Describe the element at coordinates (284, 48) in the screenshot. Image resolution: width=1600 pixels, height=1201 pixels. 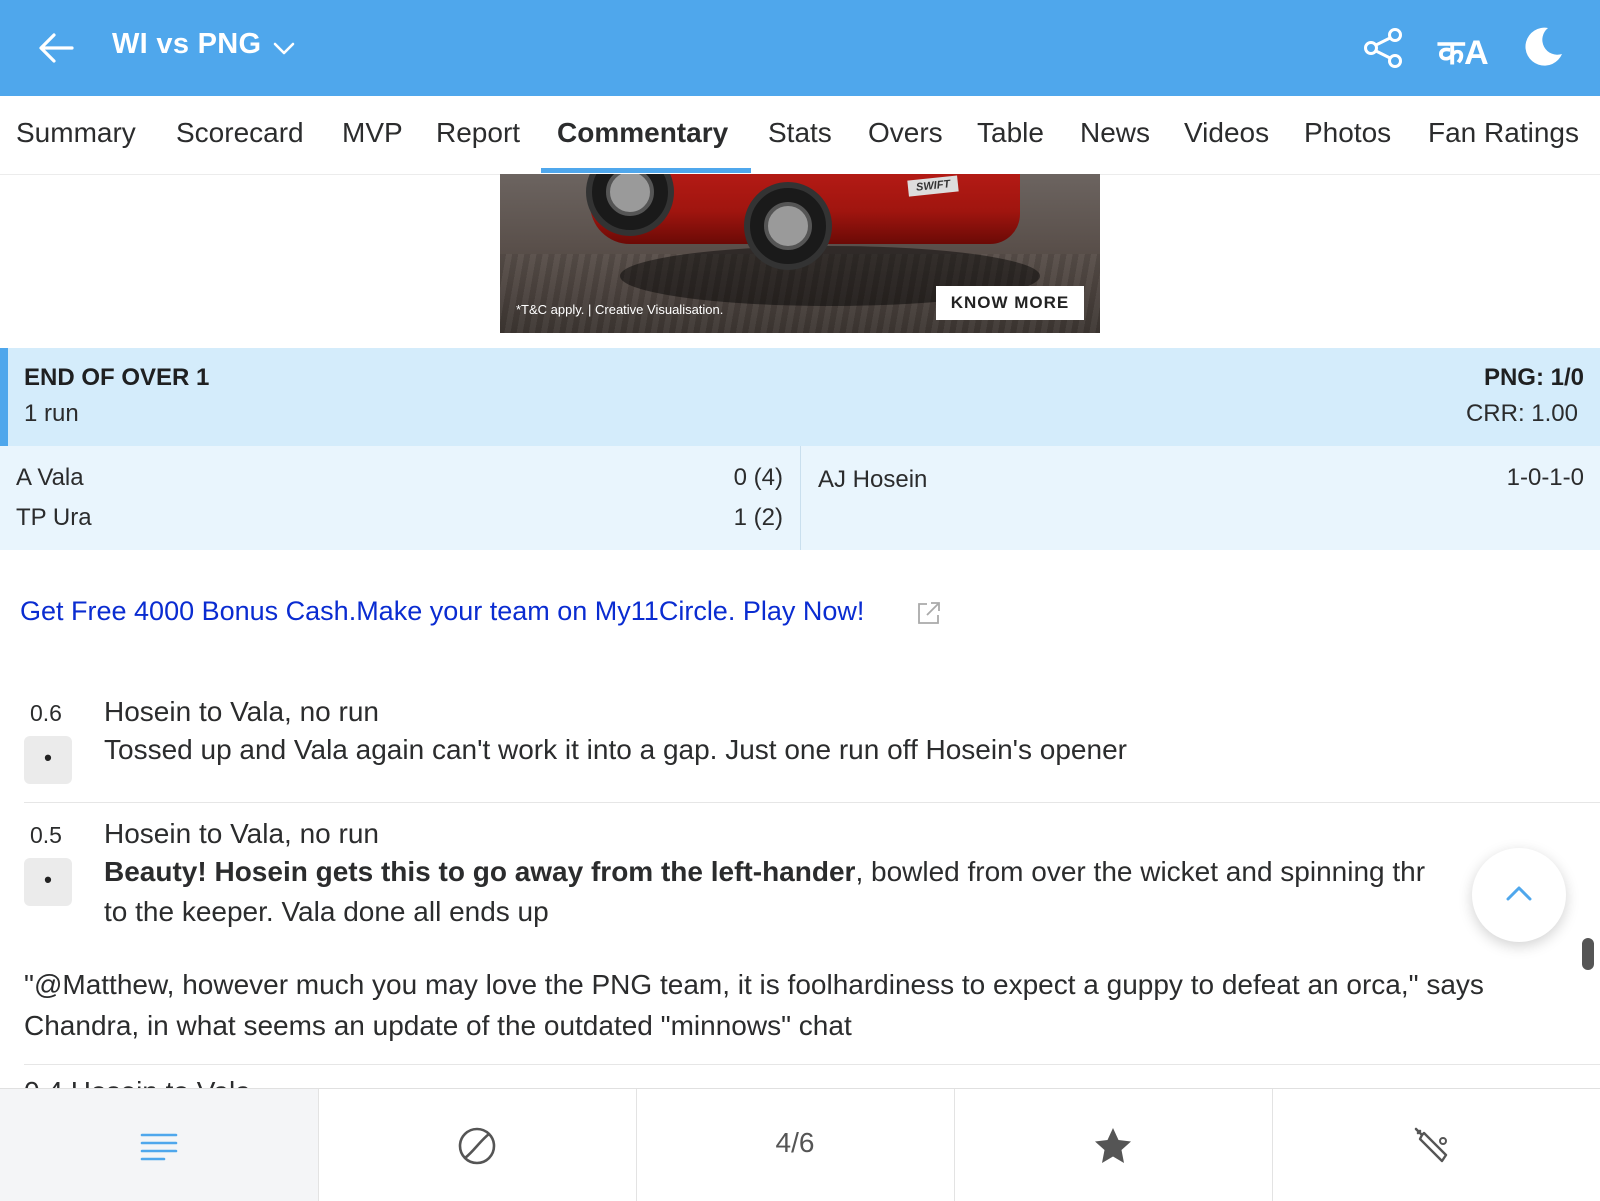
I see `chevron-down-icon` at that location.